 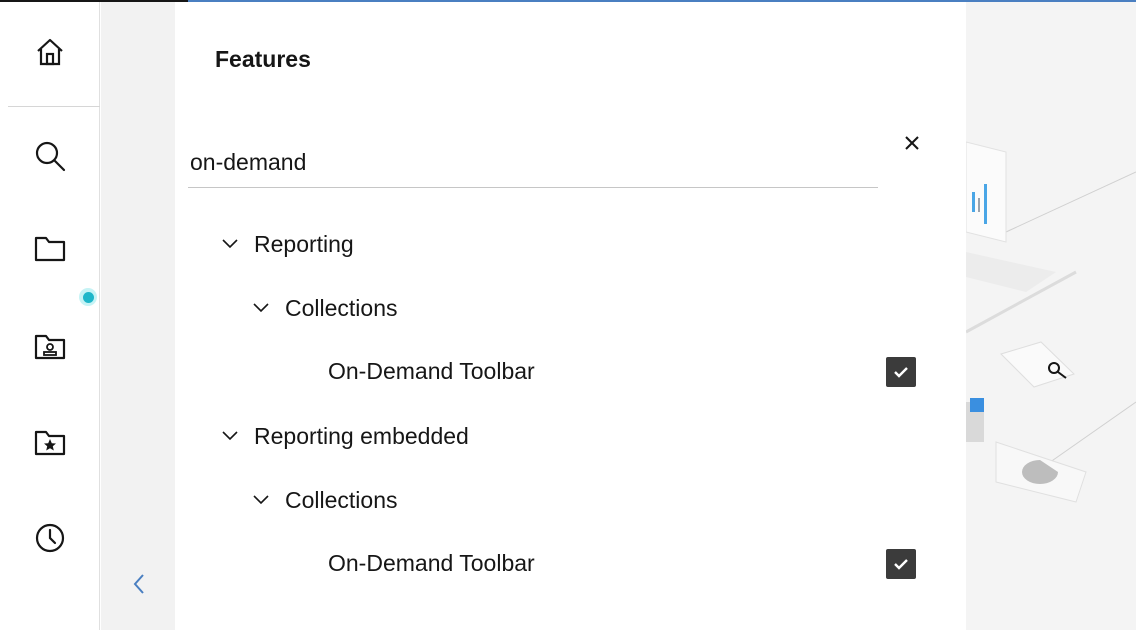 I want to click on tree-node-reporting-embedded: Reporting embedded, so click(x=344, y=436).